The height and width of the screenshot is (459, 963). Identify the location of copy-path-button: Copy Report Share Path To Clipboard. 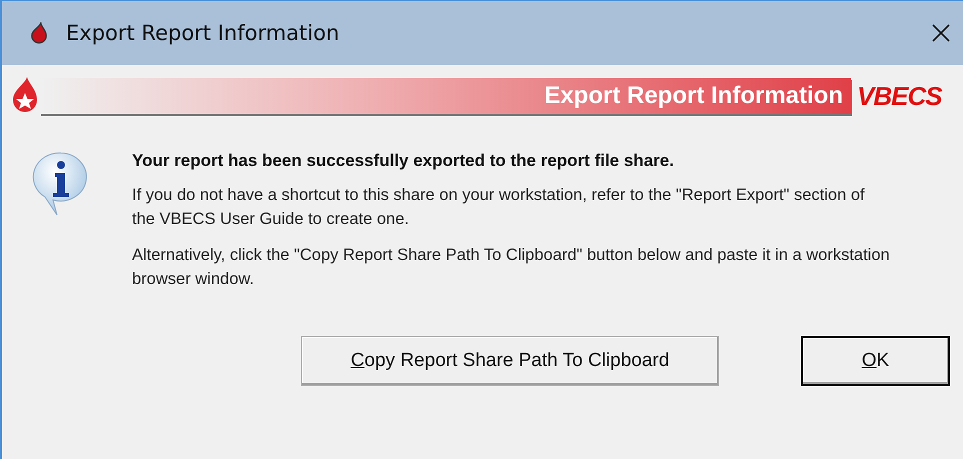
(510, 361).